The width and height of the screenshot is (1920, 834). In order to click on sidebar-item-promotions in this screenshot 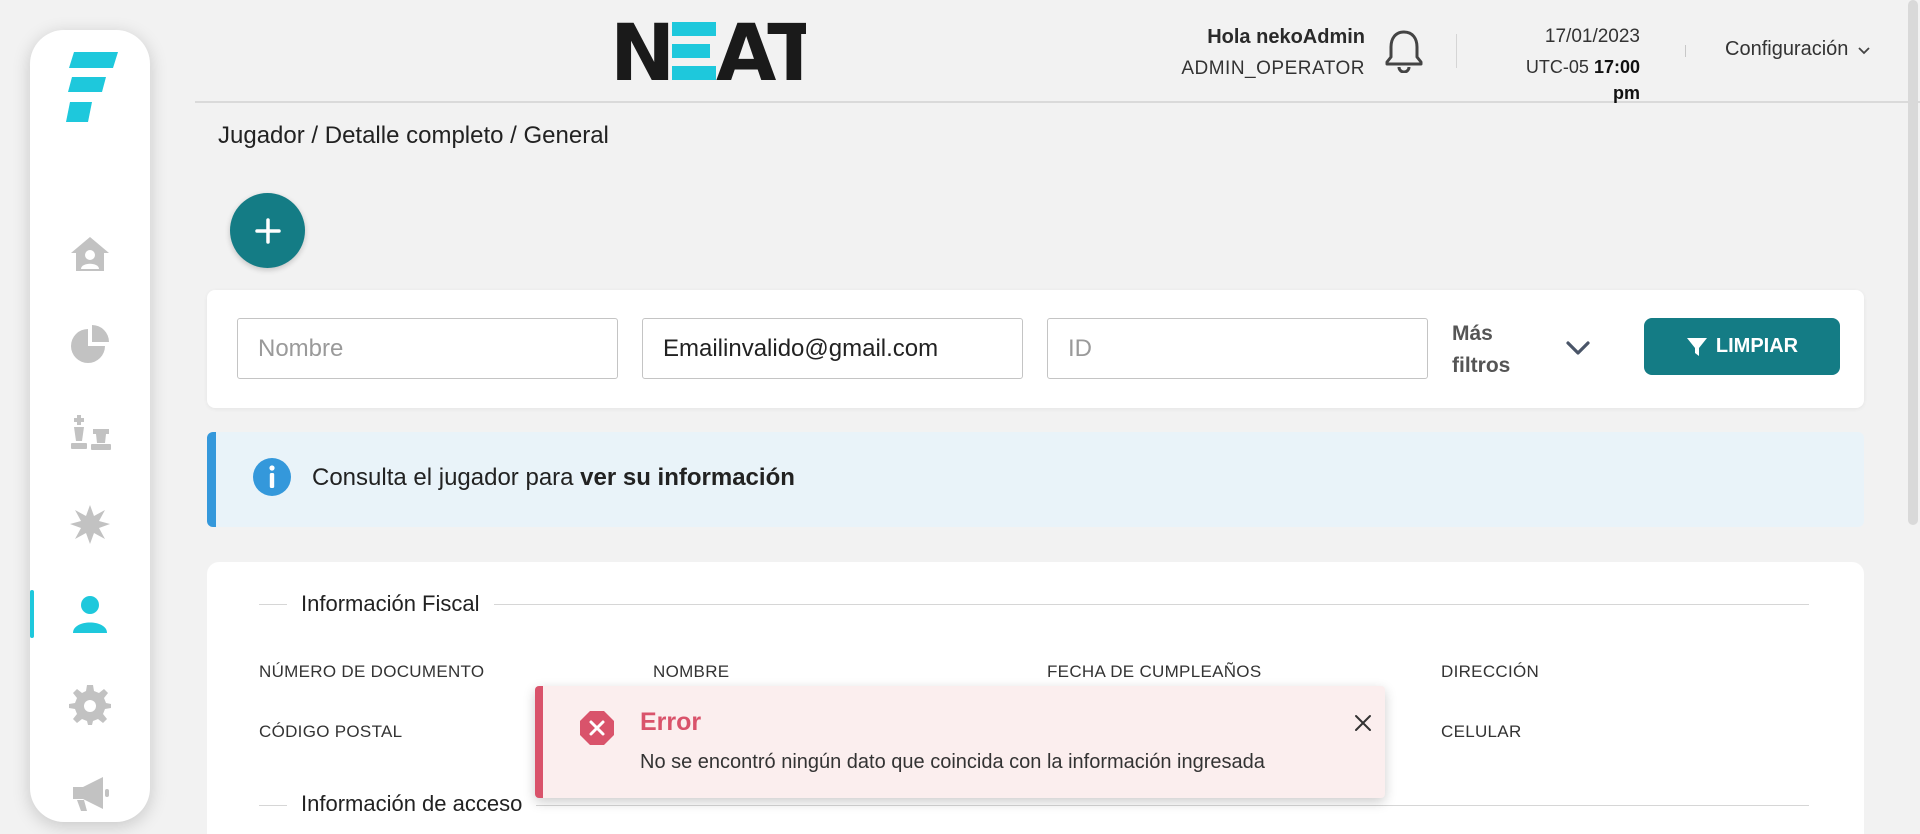, I will do `click(90, 524)`.